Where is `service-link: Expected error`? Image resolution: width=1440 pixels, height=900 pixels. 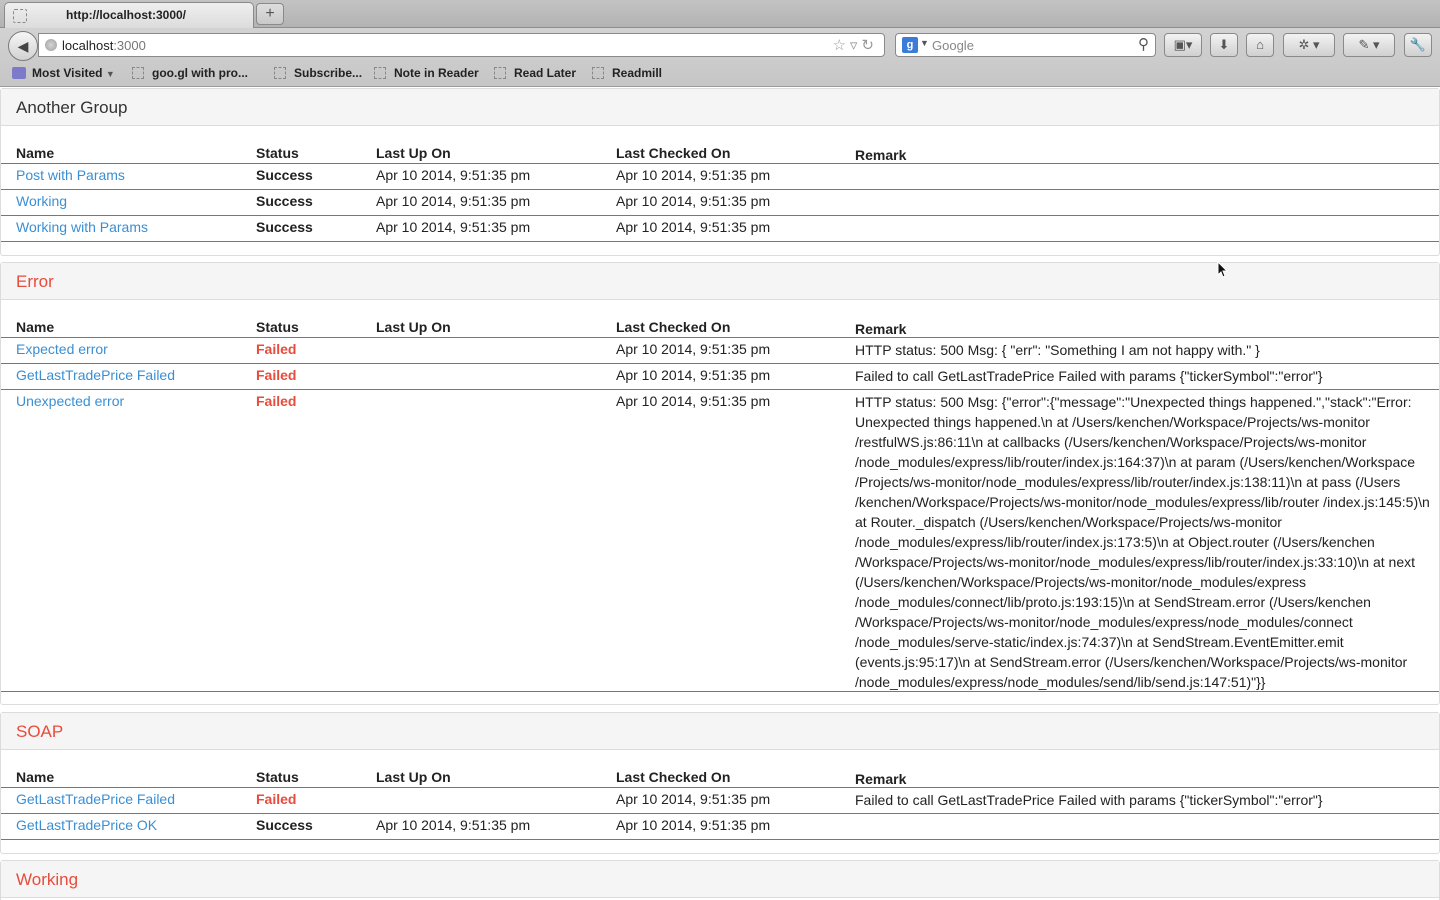 service-link: Expected error is located at coordinates (131, 349).